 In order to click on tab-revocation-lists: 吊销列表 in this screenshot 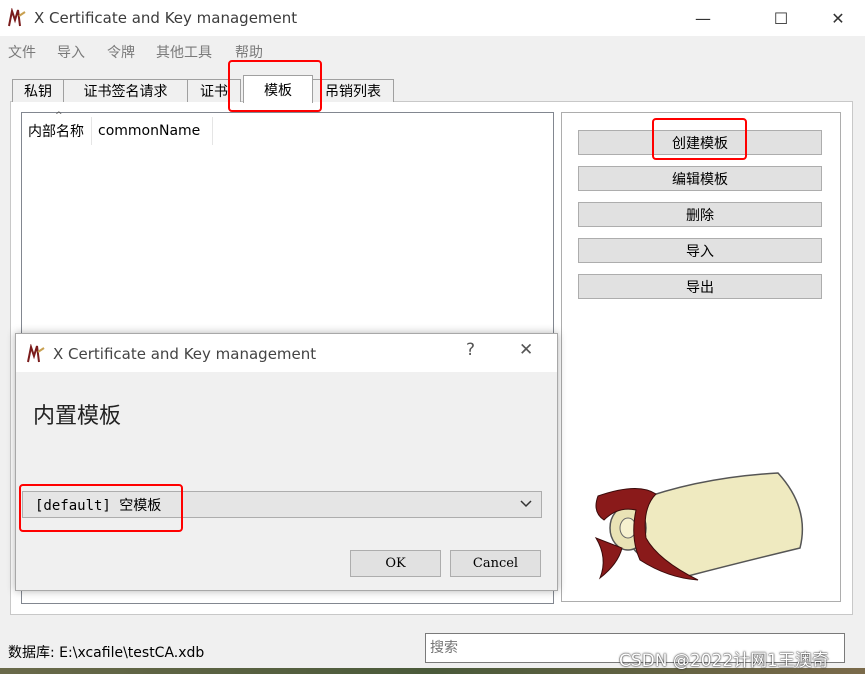, I will do `click(353, 90)`.